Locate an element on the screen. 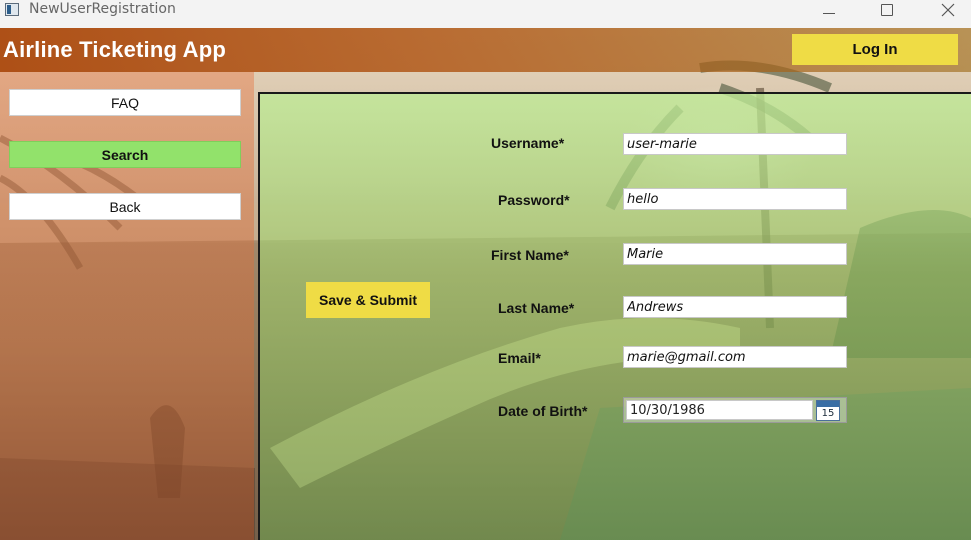 This screenshot has height=540, width=971. dob-date-picker: 15 is located at coordinates (735, 410).